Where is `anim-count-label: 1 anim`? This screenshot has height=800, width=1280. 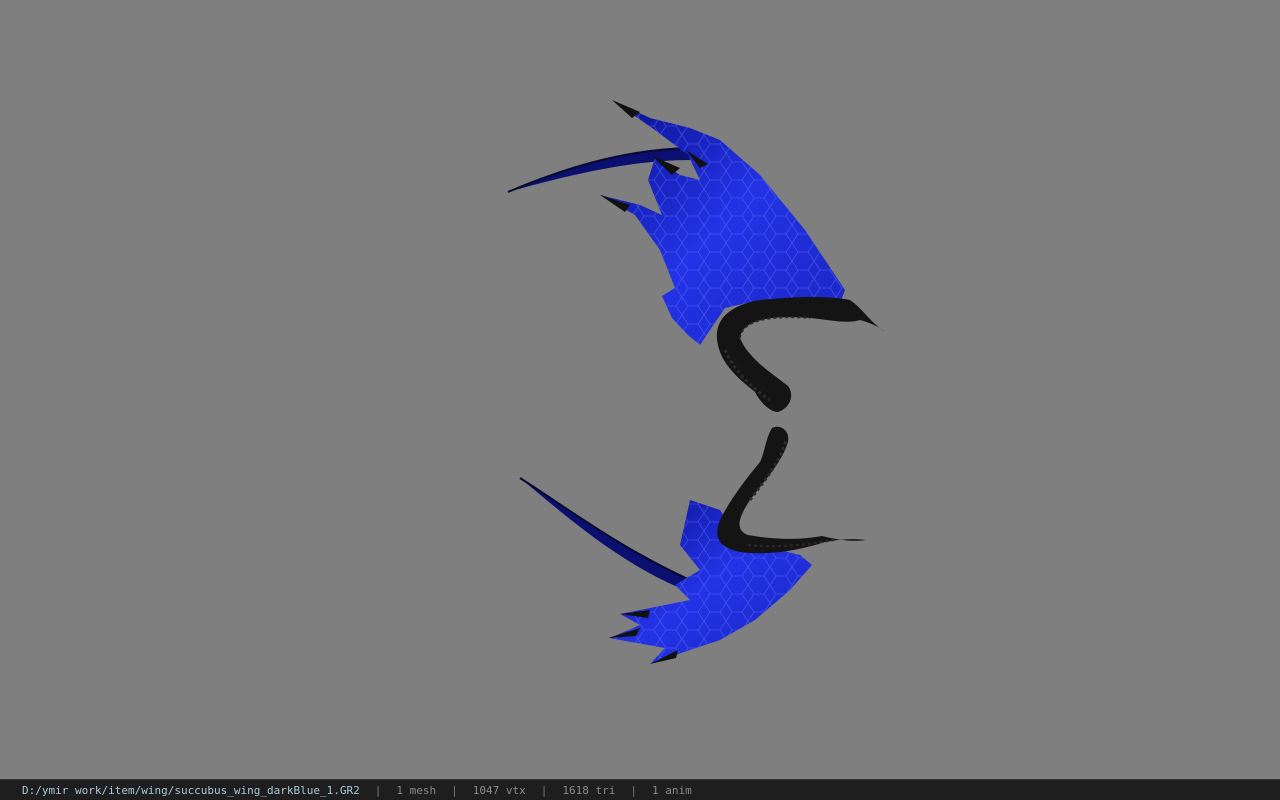
anim-count-label: 1 anim is located at coordinates (671, 790).